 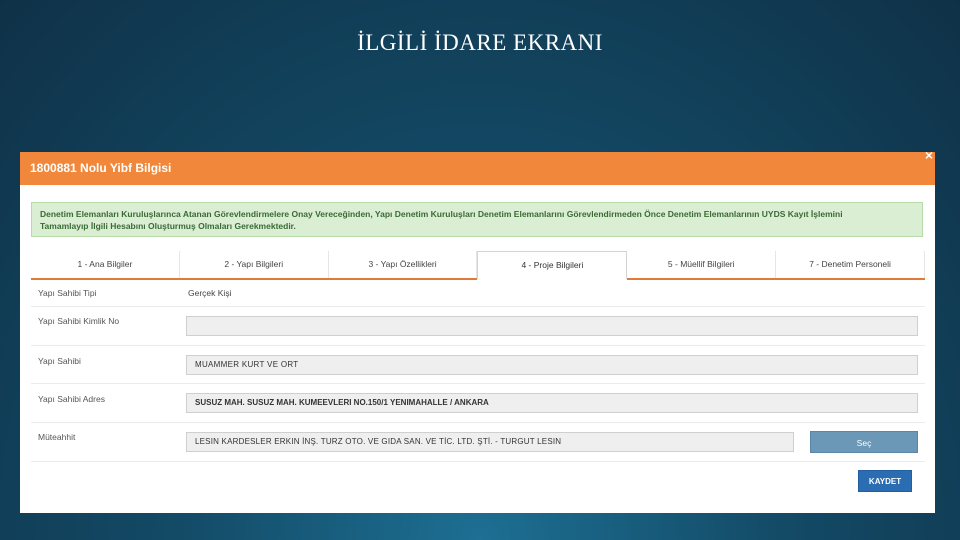 What do you see at coordinates (850, 264) in the screenshot?
I see `tab-denetim-personeli: 7 - Denetim Personeli` at bounding box center [850, 264].